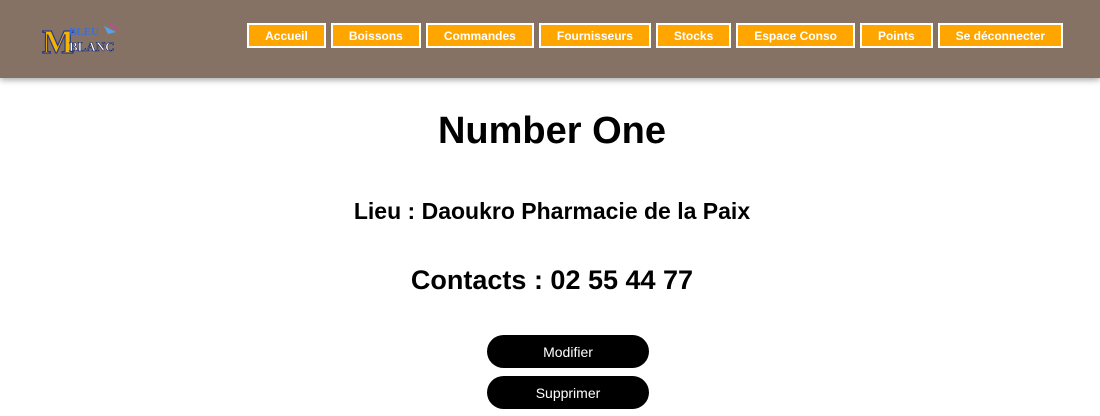 The image size is (1100, 416). Describe the element at coordinates (693, 35) in the screenshot. I see `nav-stocks-button: Stocks` at that location.